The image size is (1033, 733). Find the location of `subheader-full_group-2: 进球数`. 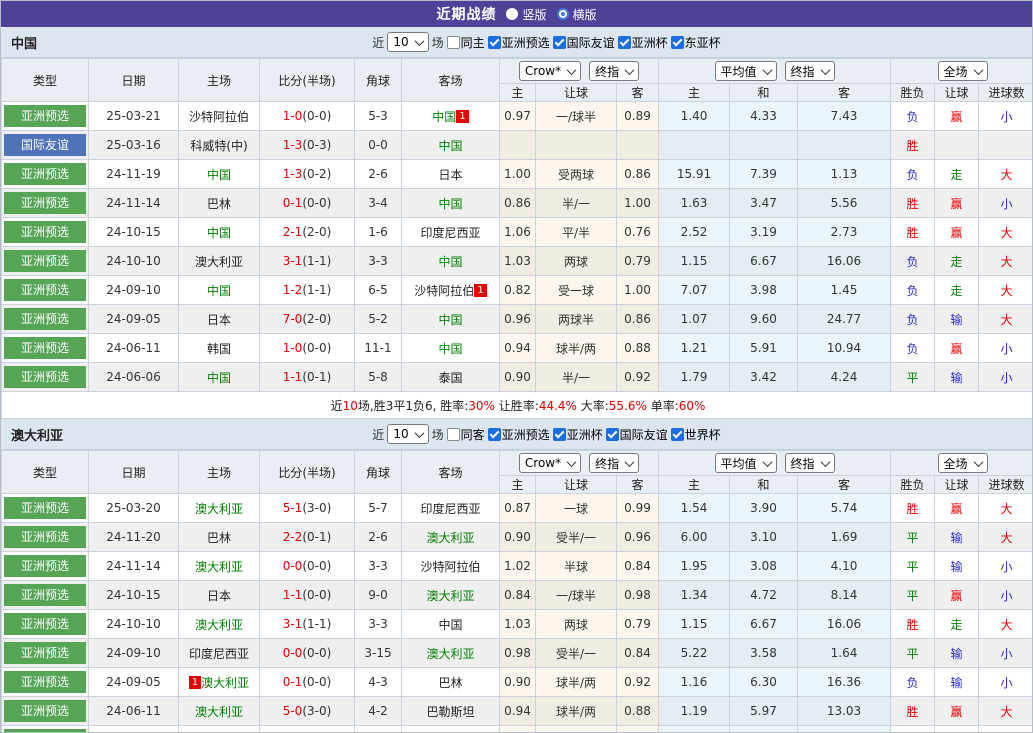

subheader-full_group-2: 进球数 is located at coordinates (1005, 484).